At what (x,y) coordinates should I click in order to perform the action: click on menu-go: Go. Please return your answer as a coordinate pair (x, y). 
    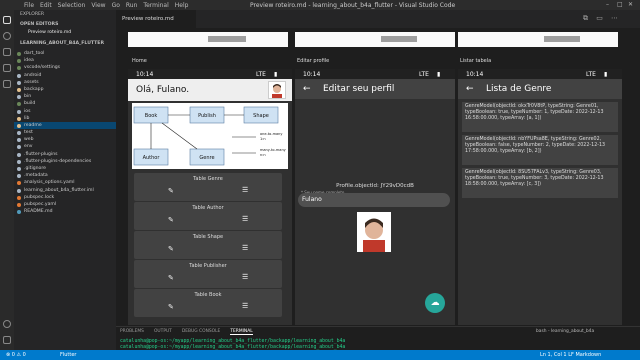
    Looking at the image, I should click on (116, 5).